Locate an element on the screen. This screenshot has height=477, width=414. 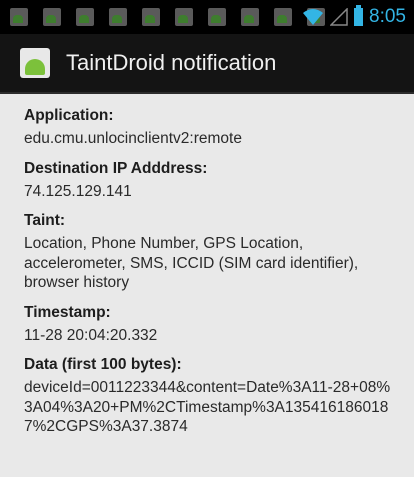
app-icon is located at coordinates (35, 63).